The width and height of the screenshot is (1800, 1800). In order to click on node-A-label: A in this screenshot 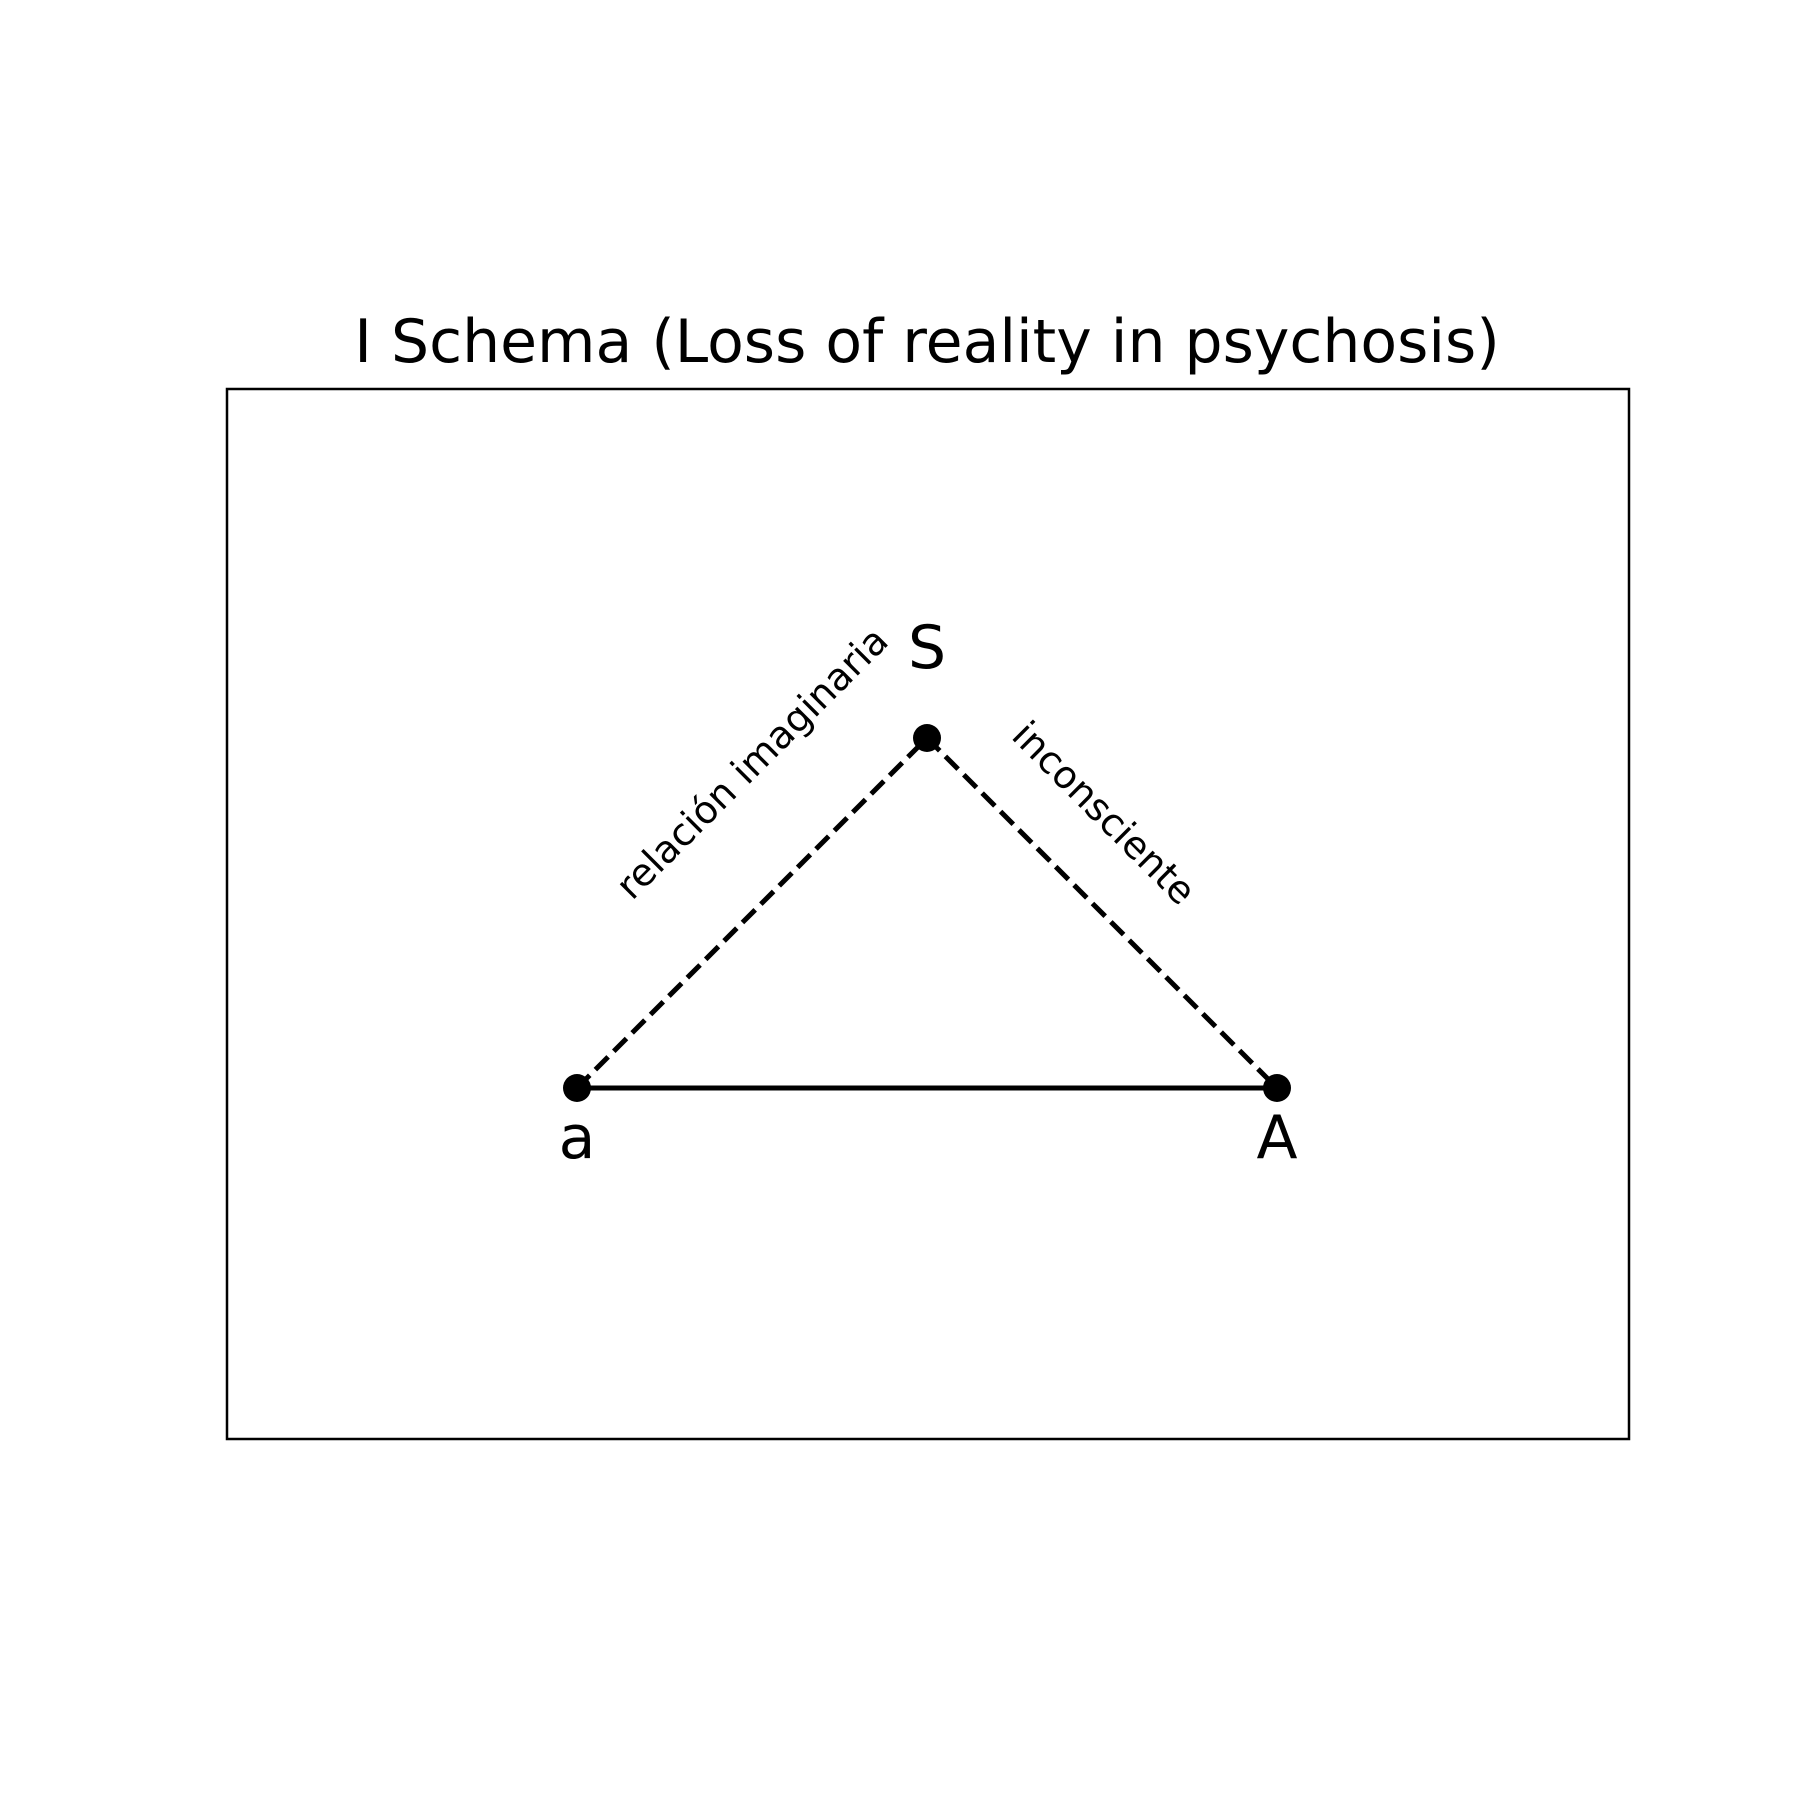, I will do `click(1276, 1138)`.